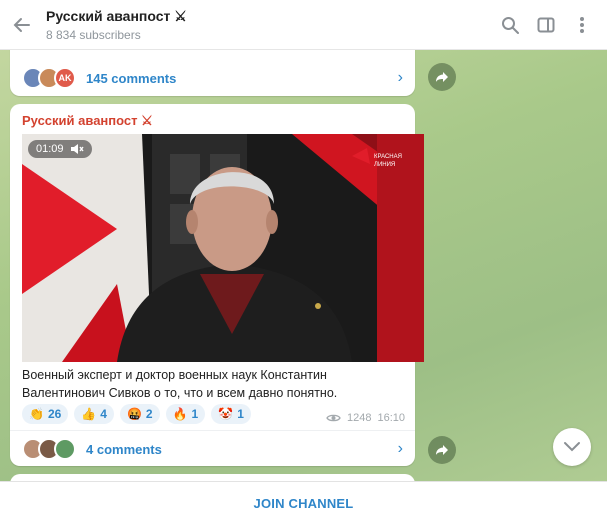  I want to click on sidebar-toggle-button, so click(546, 25).